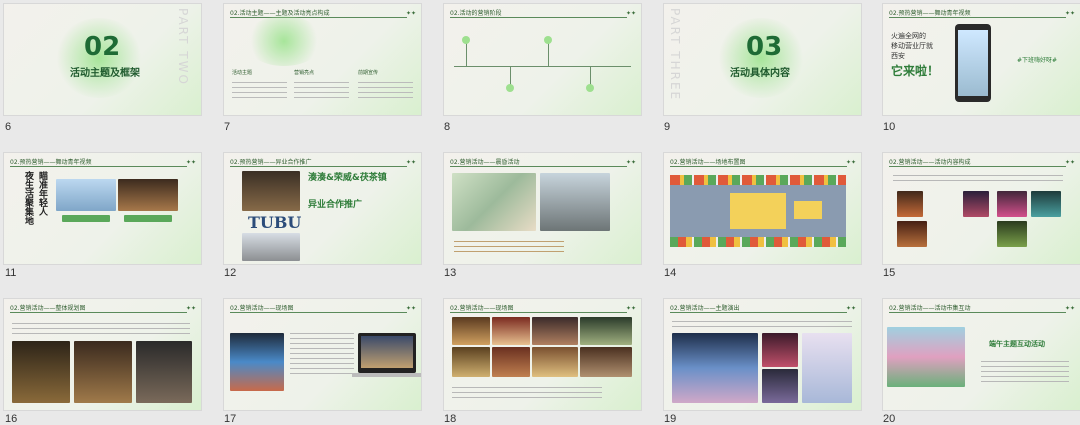  Describe the element at coordinates (976, 204) in the screenshot. I see `street-night-photo` at that location.